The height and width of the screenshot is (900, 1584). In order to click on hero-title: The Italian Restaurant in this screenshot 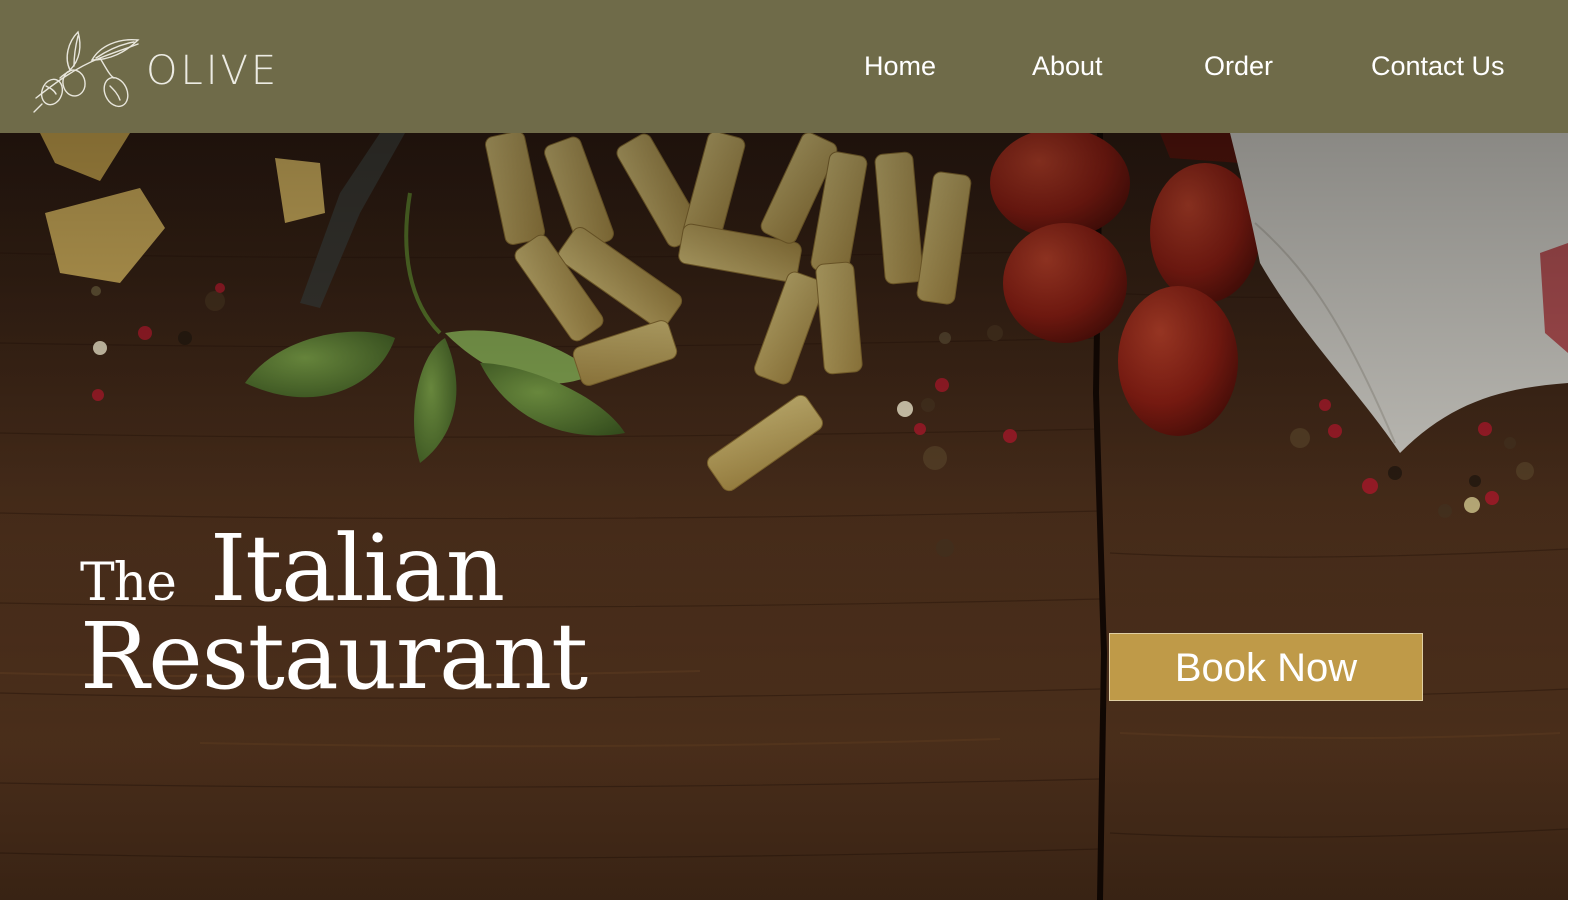, I will do `click(334, 612)`.